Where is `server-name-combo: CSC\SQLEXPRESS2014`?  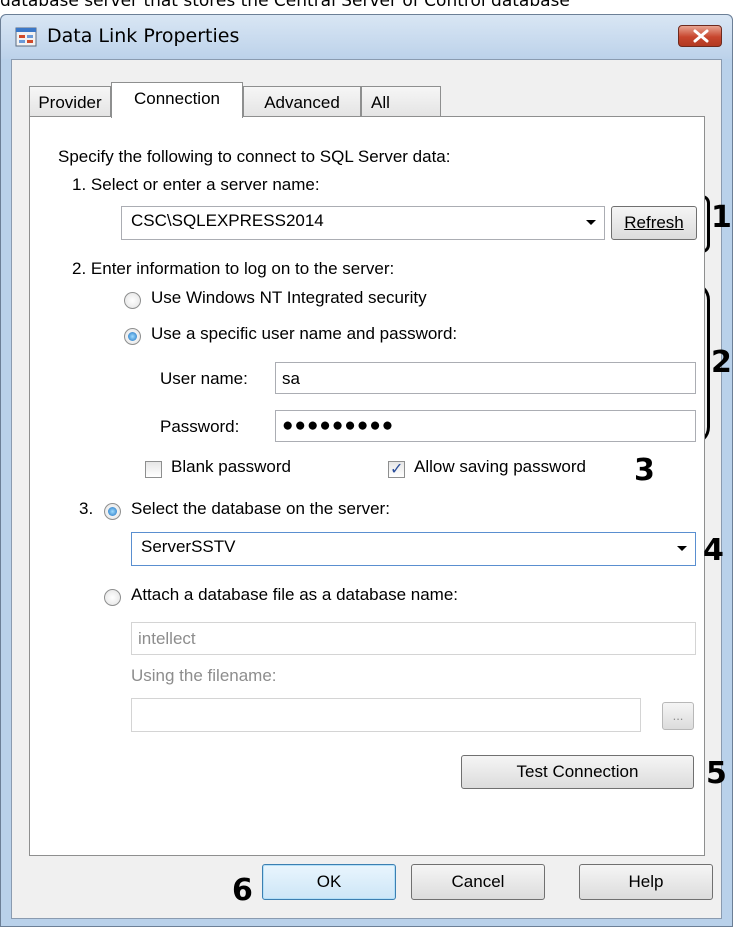
server-name-combo: CSC\SQLEXPRESS2014 is located at coordinates (363, 223).